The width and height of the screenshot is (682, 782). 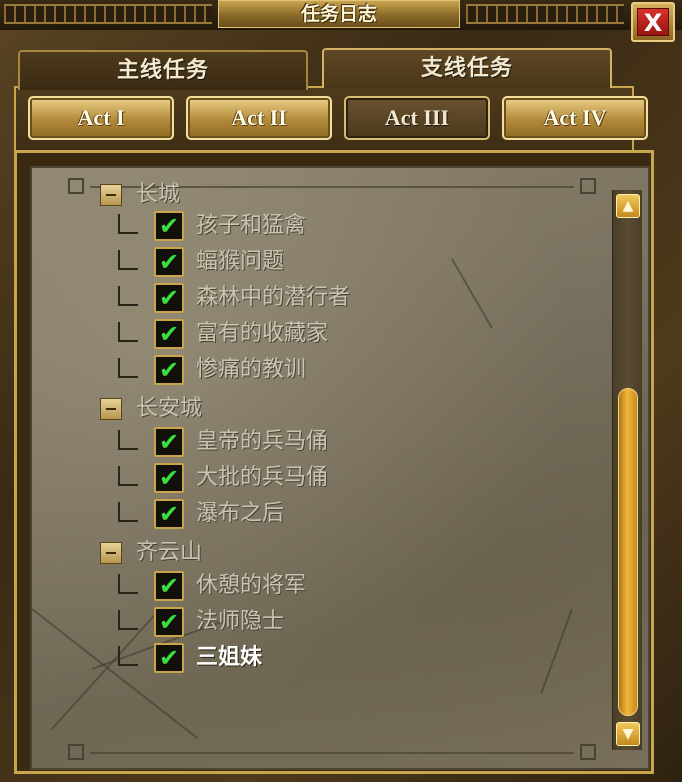 What do you see at coordinates (628, 552) in the screenshot?
I see `scroll-thumb` at bounding box center [628, 552].